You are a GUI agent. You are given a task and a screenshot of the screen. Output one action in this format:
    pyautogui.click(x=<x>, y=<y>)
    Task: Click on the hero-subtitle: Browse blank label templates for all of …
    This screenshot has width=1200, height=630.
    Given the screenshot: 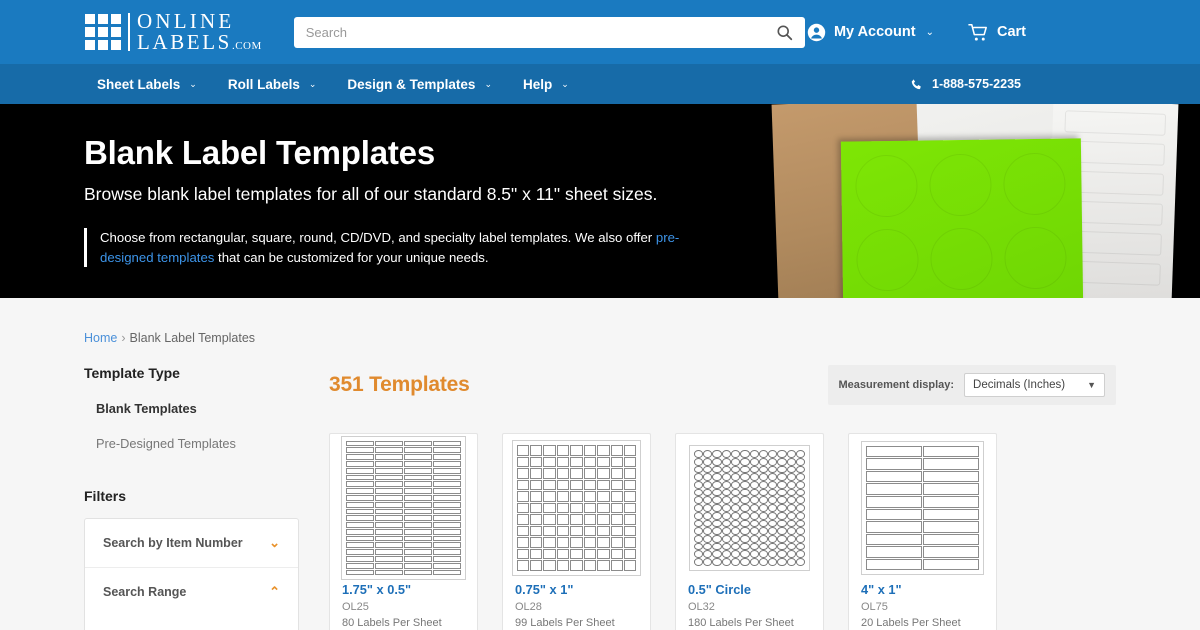 What is the action you would take?
    pyautogui.click(x=371, y=194)
    